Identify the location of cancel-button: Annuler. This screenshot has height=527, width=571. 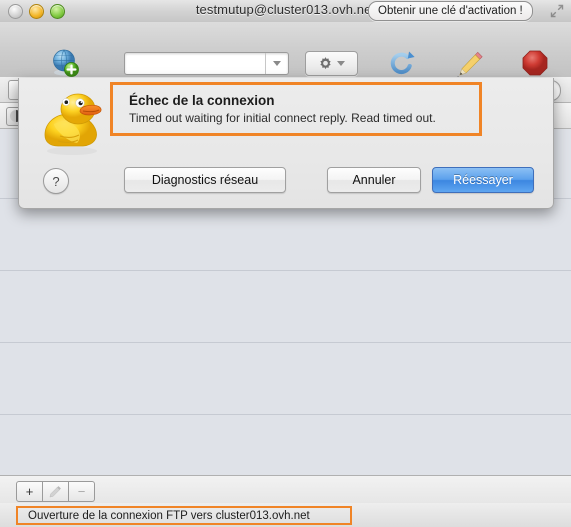
(374, 180).